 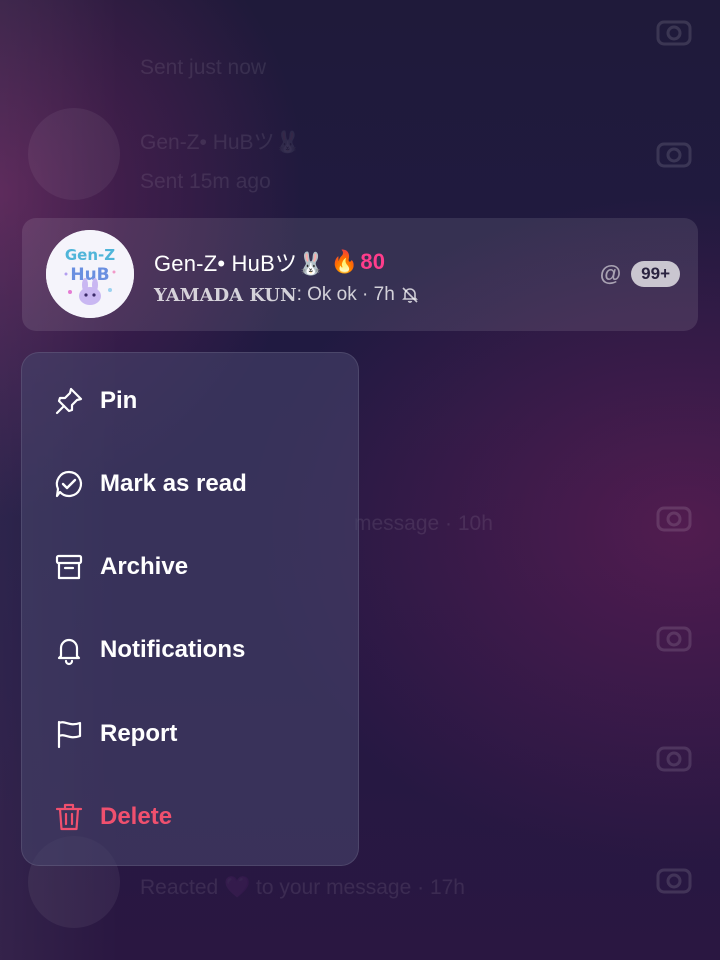 What do you see at coordinates (190, 401) in the screenshot?
I see `menu-item-pin: Pin` at bounding box center [190, 401].